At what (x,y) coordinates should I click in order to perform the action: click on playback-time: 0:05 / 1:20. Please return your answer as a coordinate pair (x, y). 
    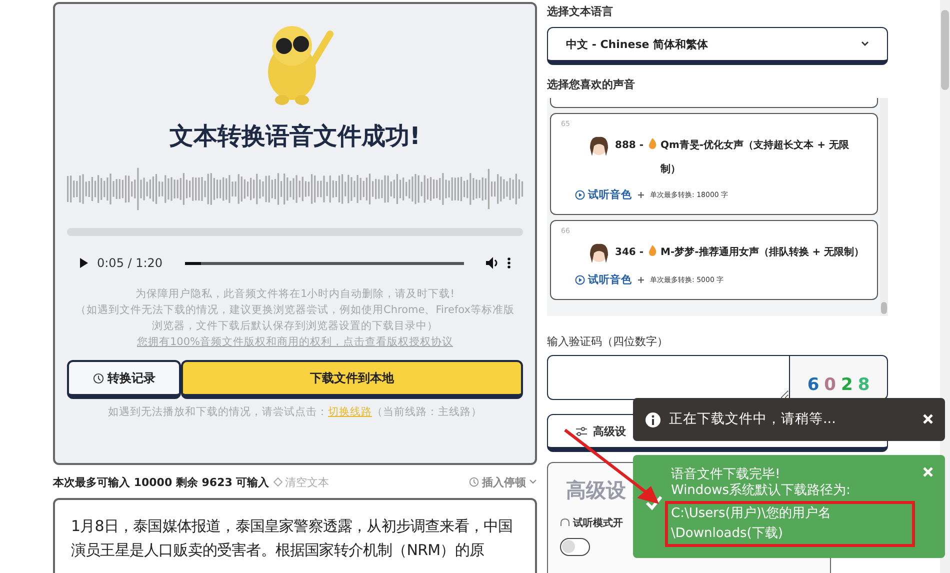
    Looking at the image, I should click on (130, 263).